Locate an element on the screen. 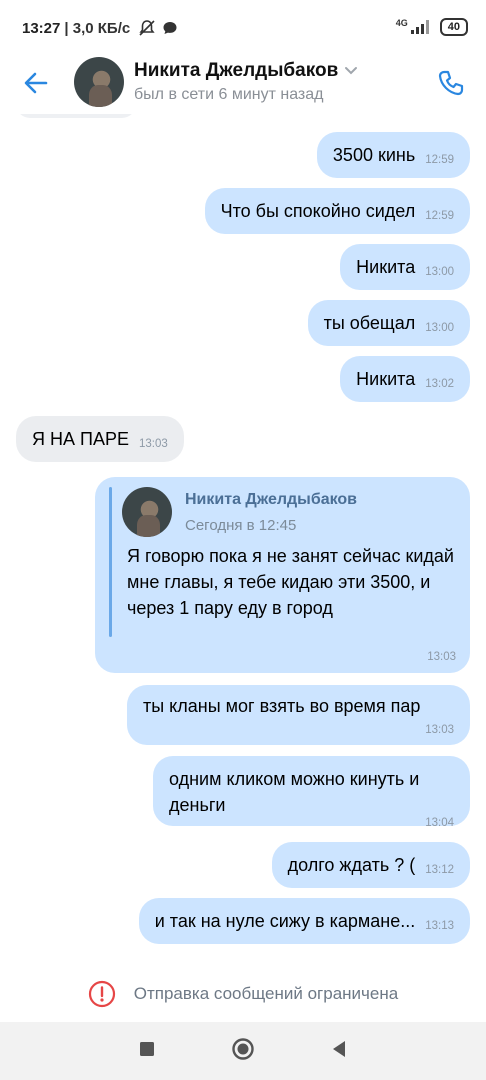 The height and width of the screenshot is (1080, 486). status-speed: | 3,0 КБ/с is located at coordinates (97, 28).